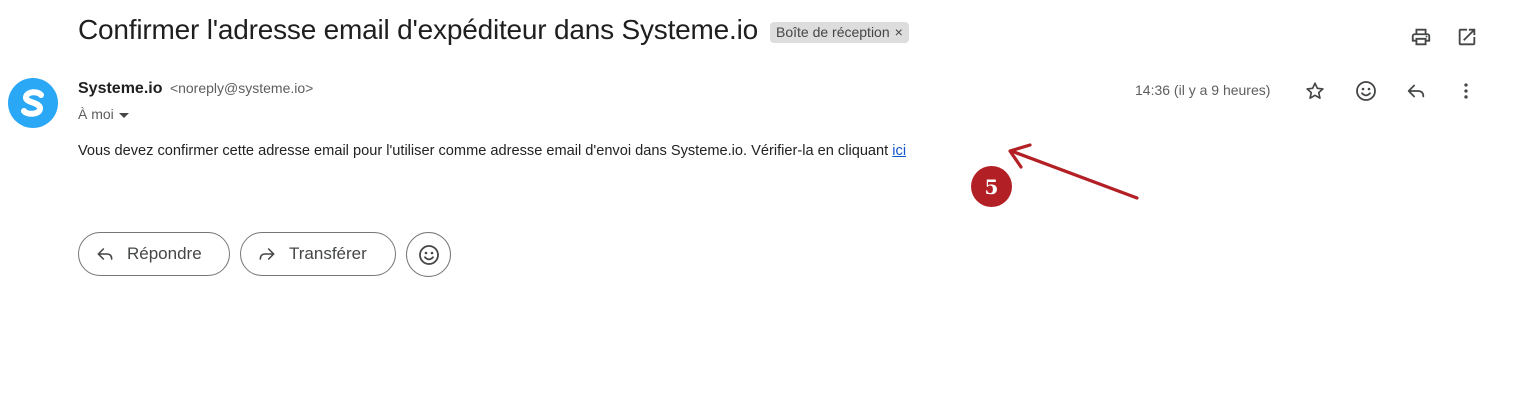 This screenshot has height=413, width=1514. I want to click on star-button, so click(1315, 91).